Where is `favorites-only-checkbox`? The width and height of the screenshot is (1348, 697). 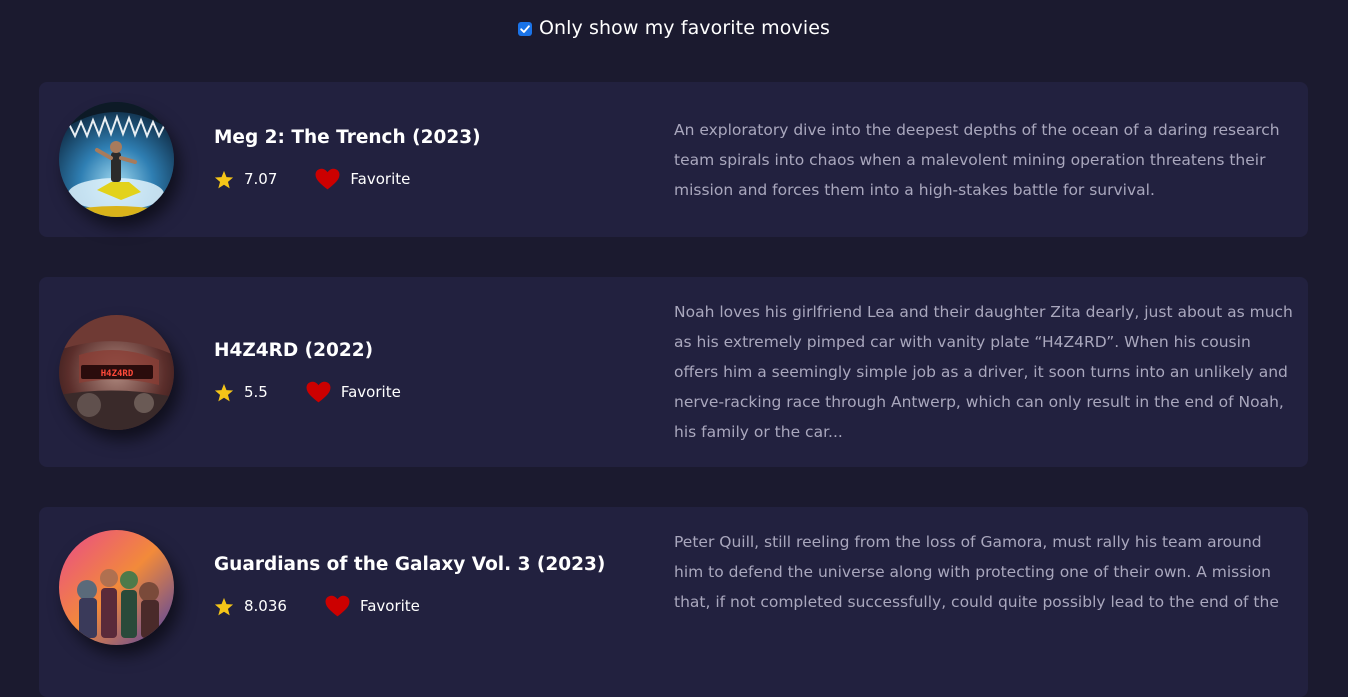
favorites-only-checkbox is located at coordinates (524, 28).